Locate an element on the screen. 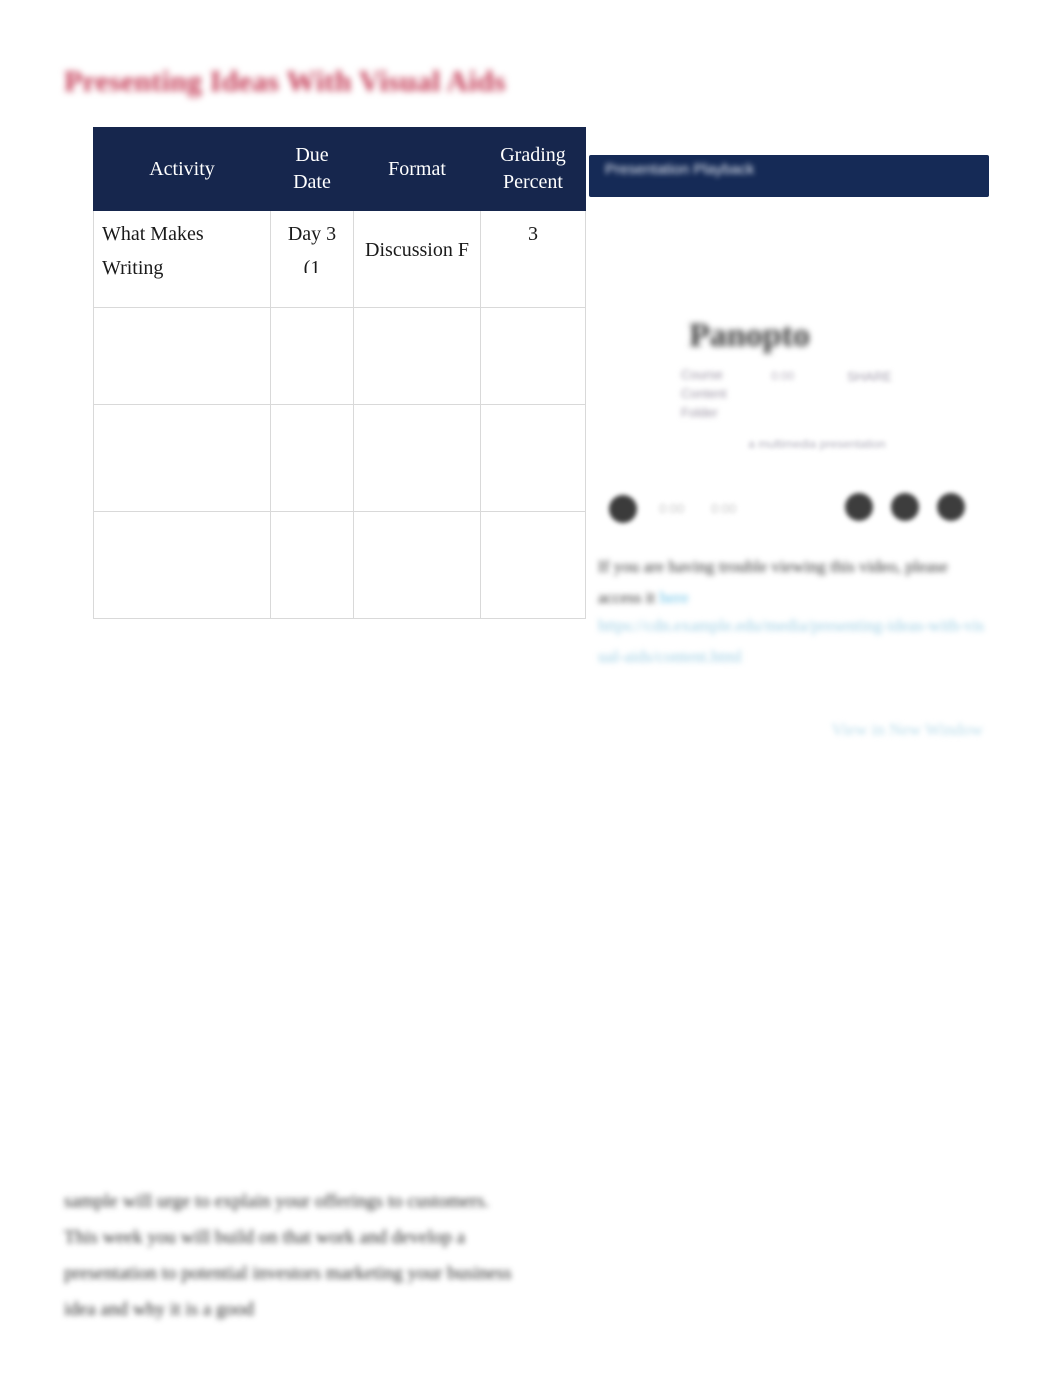 The image size is (1062, 1377). cell-activity: What Makes Writing is located at coordinates (182, 259).